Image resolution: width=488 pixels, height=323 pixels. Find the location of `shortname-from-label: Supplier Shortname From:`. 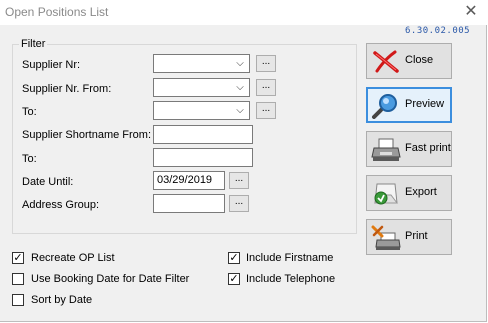

shortname-from-label: Supplier Shortname From: is located at coordinates (86, 135).